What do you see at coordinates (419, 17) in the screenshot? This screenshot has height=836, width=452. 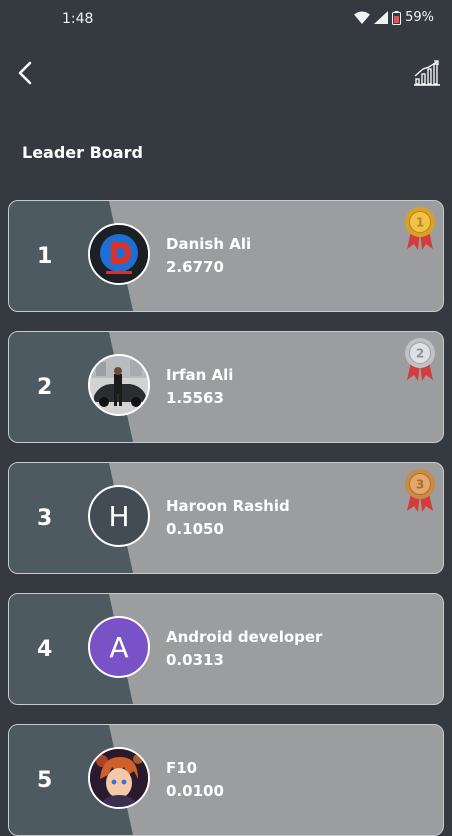 I see `battery-percent: 59%` at bounding box center [419, 17].